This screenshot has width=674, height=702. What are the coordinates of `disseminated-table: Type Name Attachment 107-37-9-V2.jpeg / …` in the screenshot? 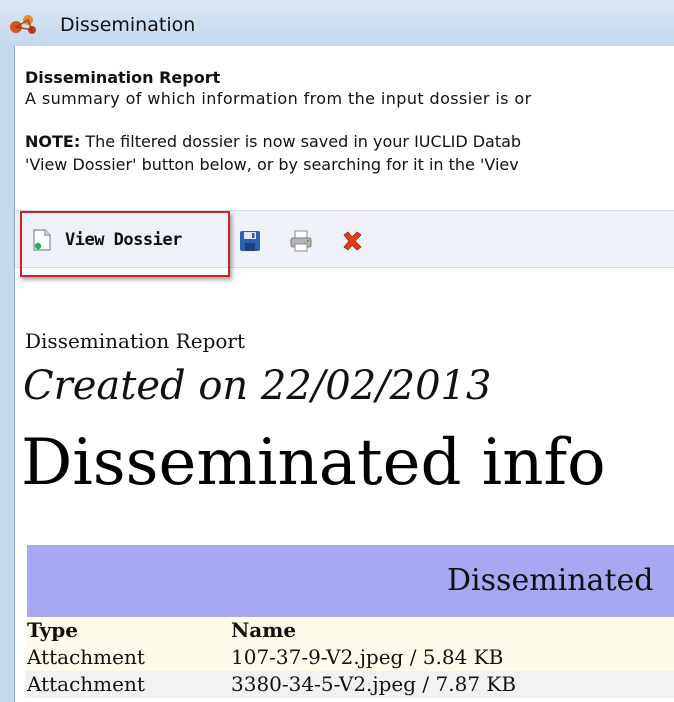 It's located at (349, 657).